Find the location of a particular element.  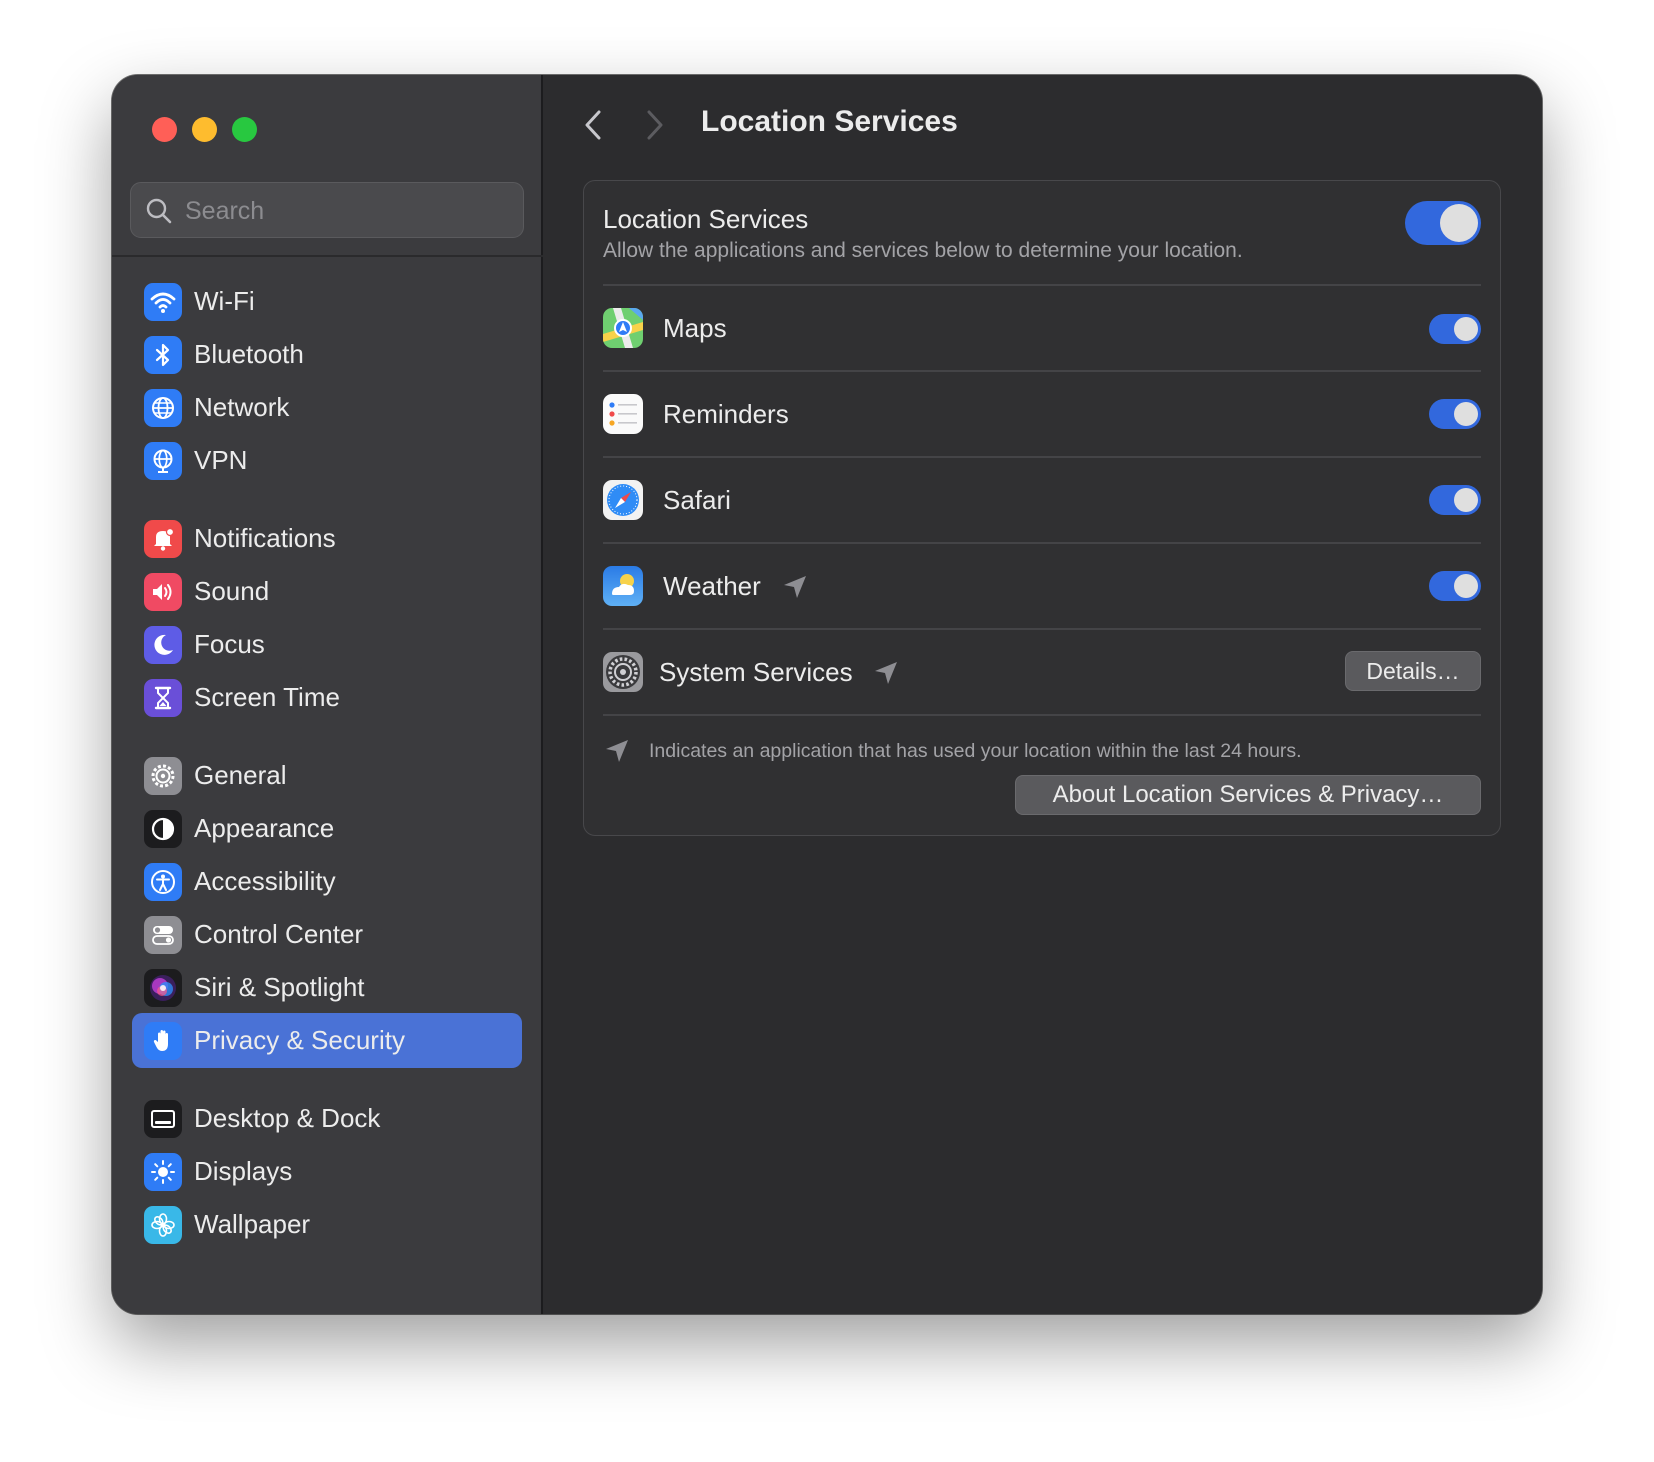

sidebar-item-label: General is located at coordinates (240, 775).